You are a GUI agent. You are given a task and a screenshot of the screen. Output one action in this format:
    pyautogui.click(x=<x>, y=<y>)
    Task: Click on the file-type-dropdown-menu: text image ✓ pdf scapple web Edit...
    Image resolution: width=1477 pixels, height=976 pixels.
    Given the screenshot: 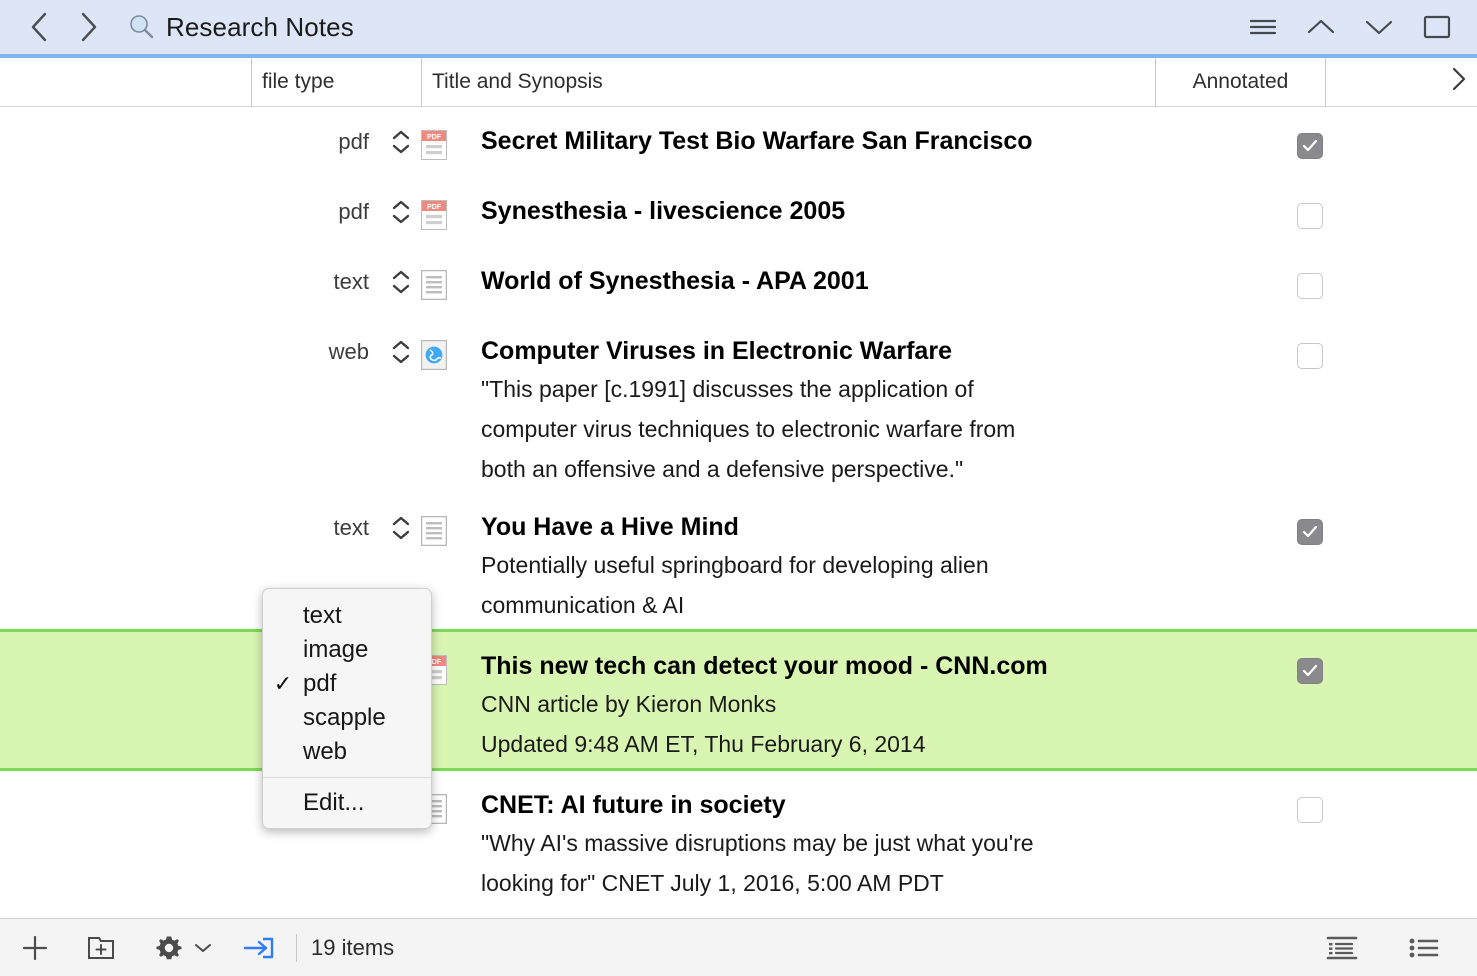 What is the action you would take?
    pyautogui.click(x=347, y=708)
    